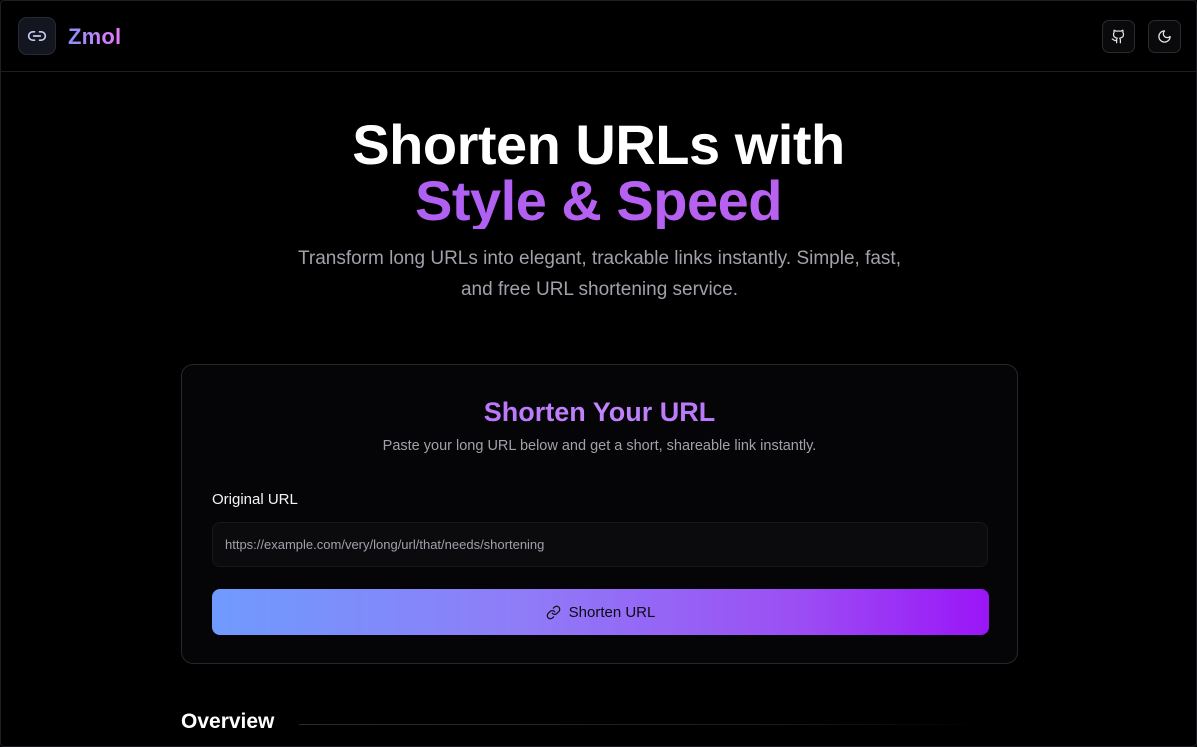 This screenshot has width=1197, height=747. I want to click on card-title: Shorten Your URL, so click(599, 412).